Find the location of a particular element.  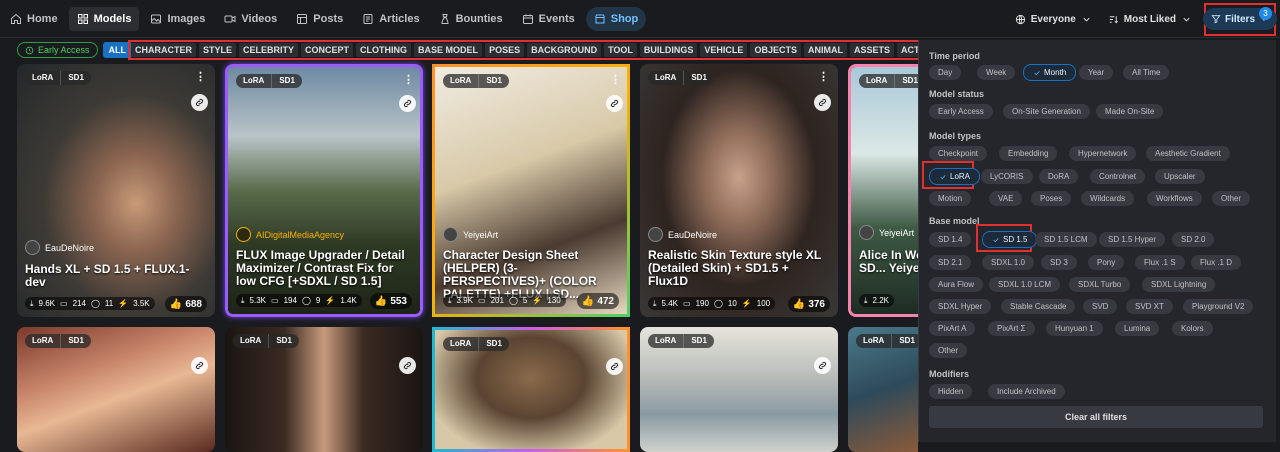

category-chip: ACTION is located at coordinates (907, 50).